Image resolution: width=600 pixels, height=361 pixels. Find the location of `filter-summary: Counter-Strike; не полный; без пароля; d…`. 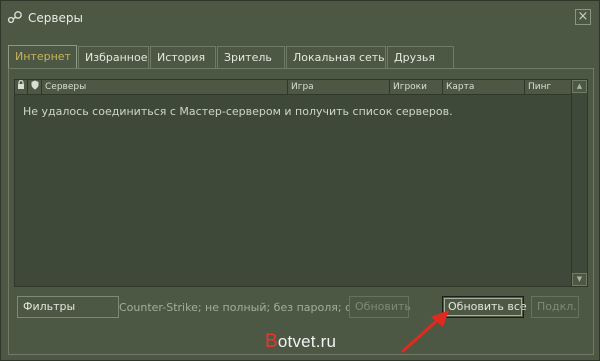

filter-summary: Counter-Strike; не полный; без пароля; d… is located at coordinates (241, 307).